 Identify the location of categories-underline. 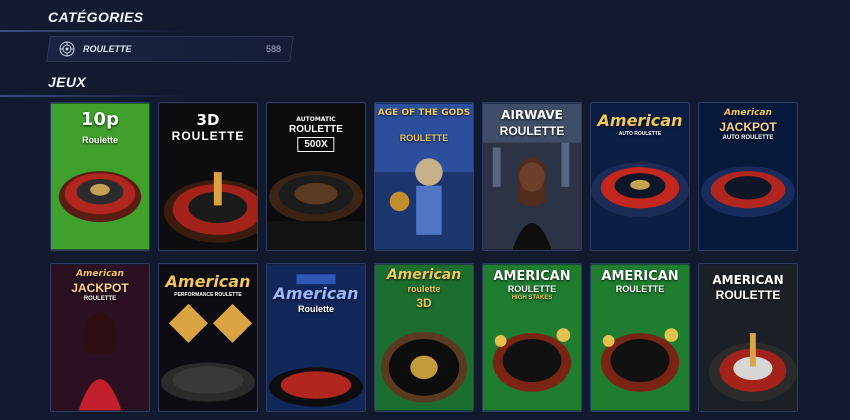
(95, 31).